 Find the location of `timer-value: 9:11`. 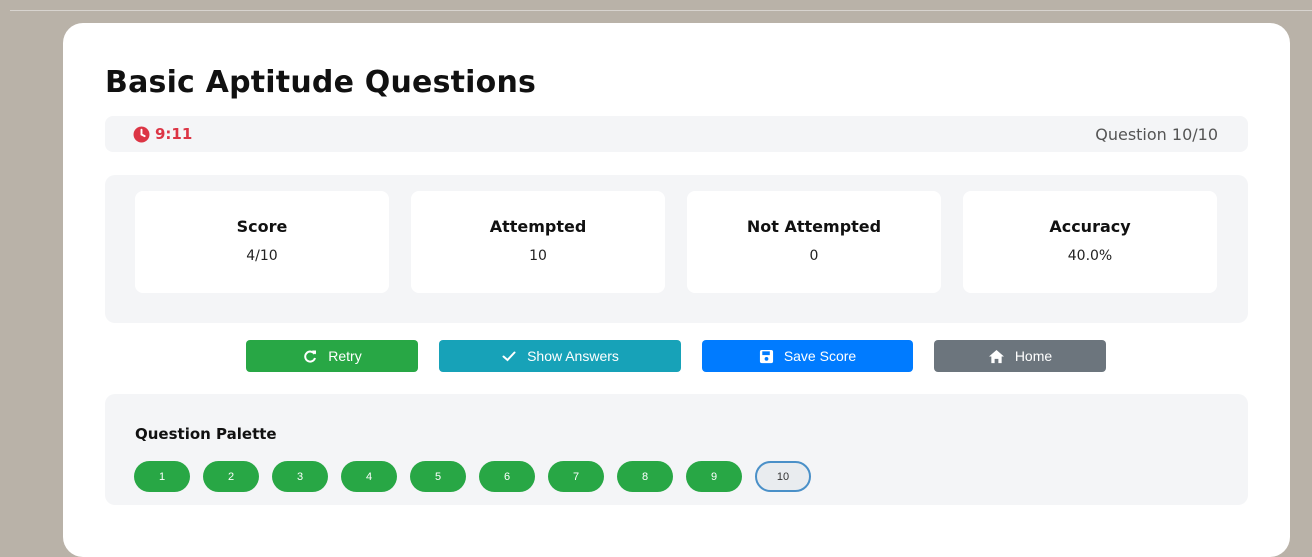

timer-value: 9:11 is located at coordinates (174, 134).